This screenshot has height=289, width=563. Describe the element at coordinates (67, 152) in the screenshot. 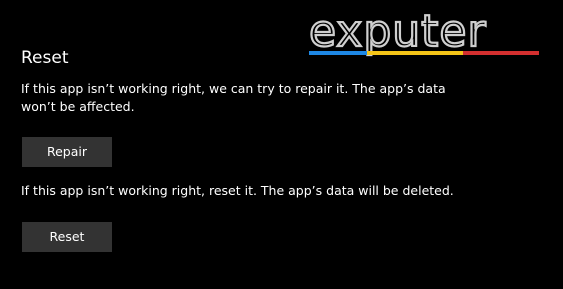

I see `repair-button: Repair` at that location.